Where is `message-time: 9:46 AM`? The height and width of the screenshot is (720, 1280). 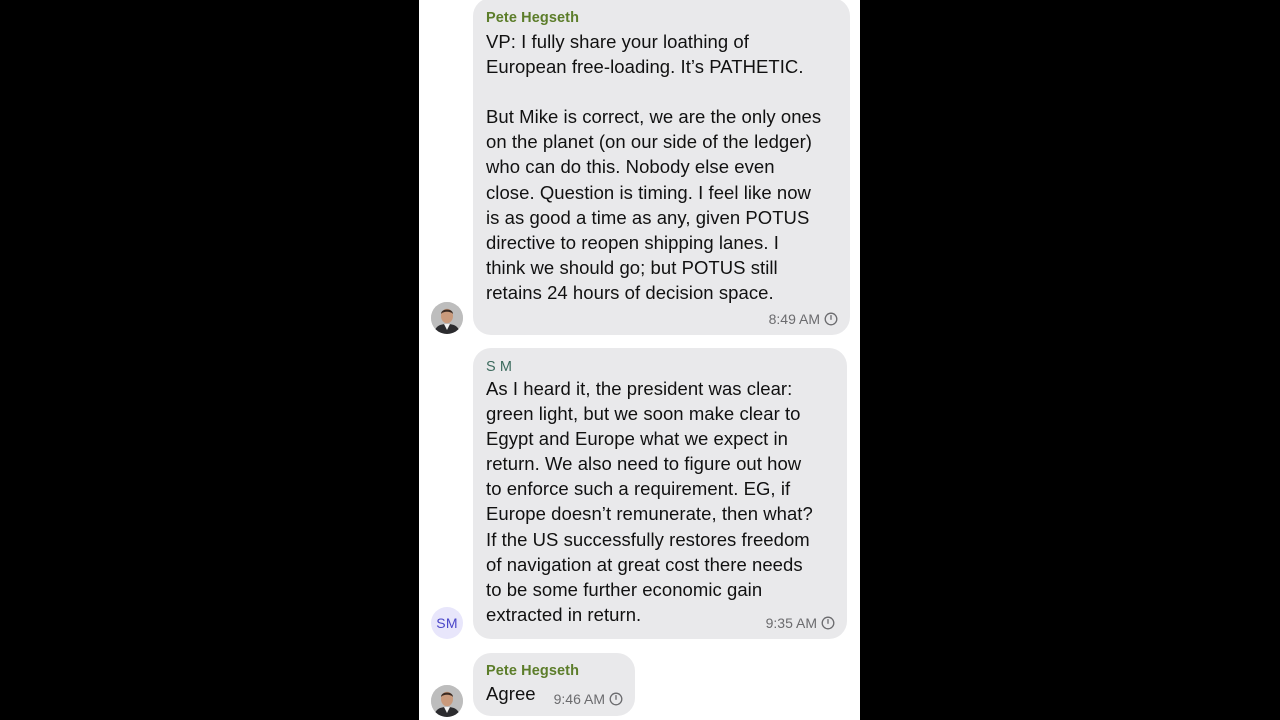 message-time: 9:46 AM is located at coordinates (579, 699).